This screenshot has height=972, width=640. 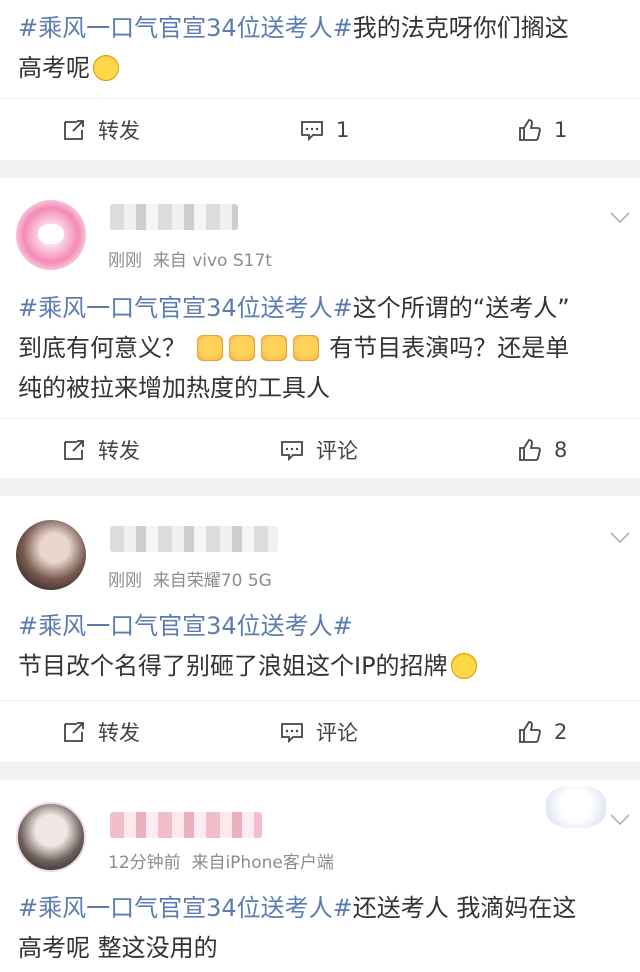 What do you see at coordinates (190, 581) in the screenshot?
I see `post-meta: 刚刚 来自荣耀70 5G` at bounding box center [190, 581].